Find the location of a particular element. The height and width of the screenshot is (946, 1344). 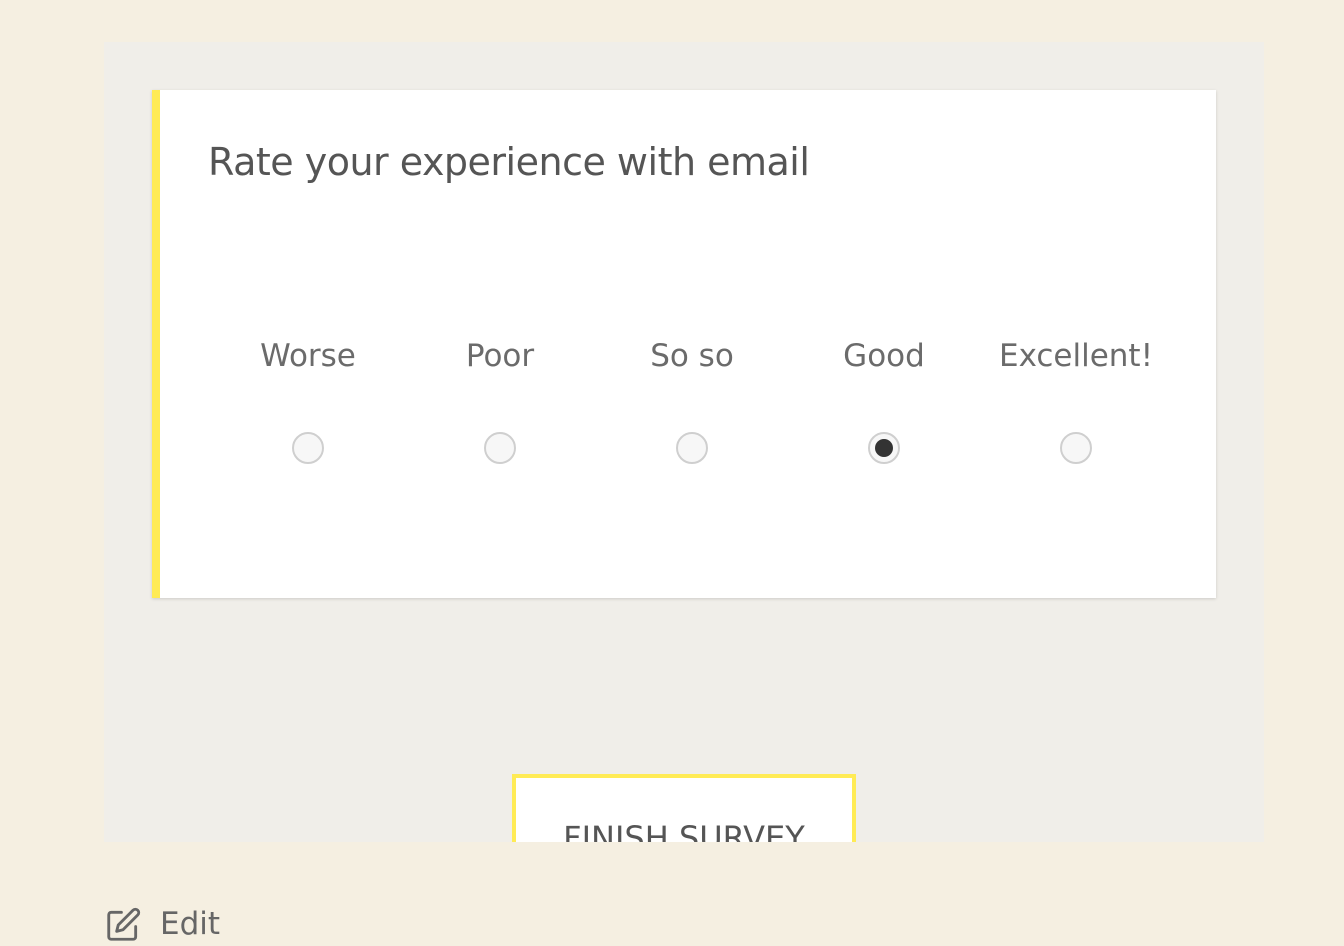

pencil-square-icon is located at coordinates (124, 924).